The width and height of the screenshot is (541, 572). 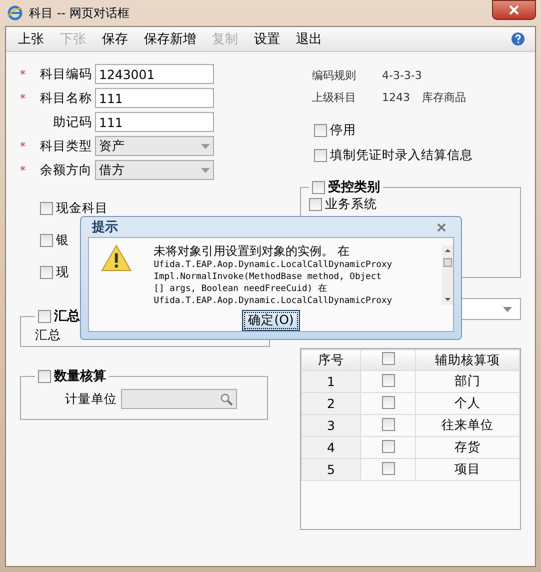 I want to click on dialog-title: 提示, so click(x=105, y=227).